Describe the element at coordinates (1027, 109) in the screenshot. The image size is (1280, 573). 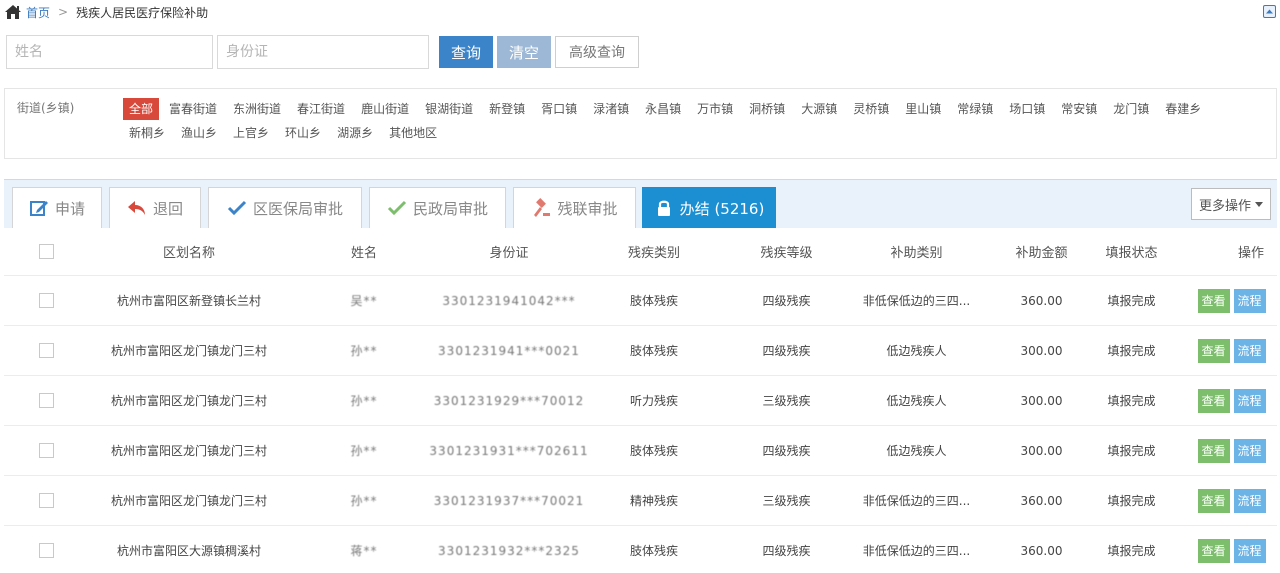
I see `street-tag: 场口镇` at that location.